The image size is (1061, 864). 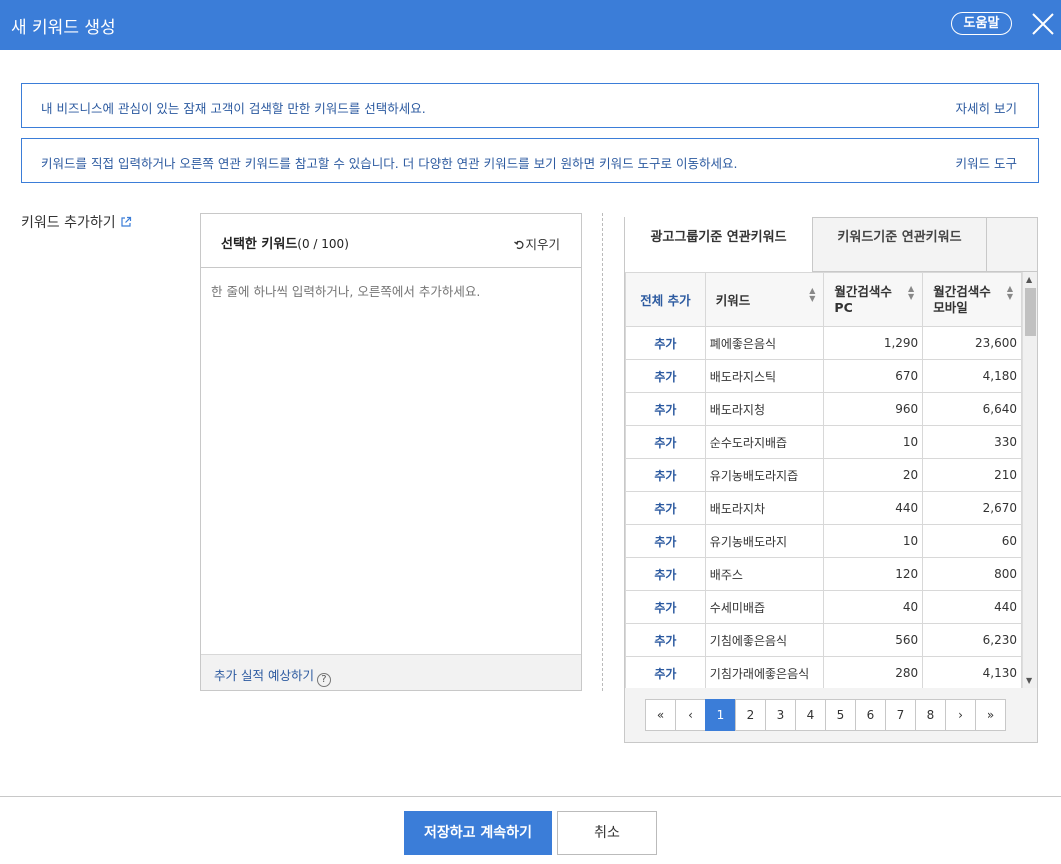 I want to click on section-label: 키워드 추가하기, so click(x=76, y=222).